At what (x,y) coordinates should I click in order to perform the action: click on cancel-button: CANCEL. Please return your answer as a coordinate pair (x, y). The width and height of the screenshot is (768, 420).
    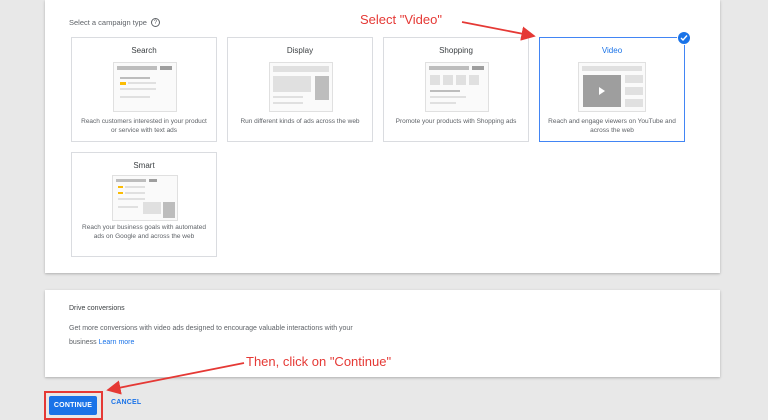
    Looking at the image, I should click on (126, 402).